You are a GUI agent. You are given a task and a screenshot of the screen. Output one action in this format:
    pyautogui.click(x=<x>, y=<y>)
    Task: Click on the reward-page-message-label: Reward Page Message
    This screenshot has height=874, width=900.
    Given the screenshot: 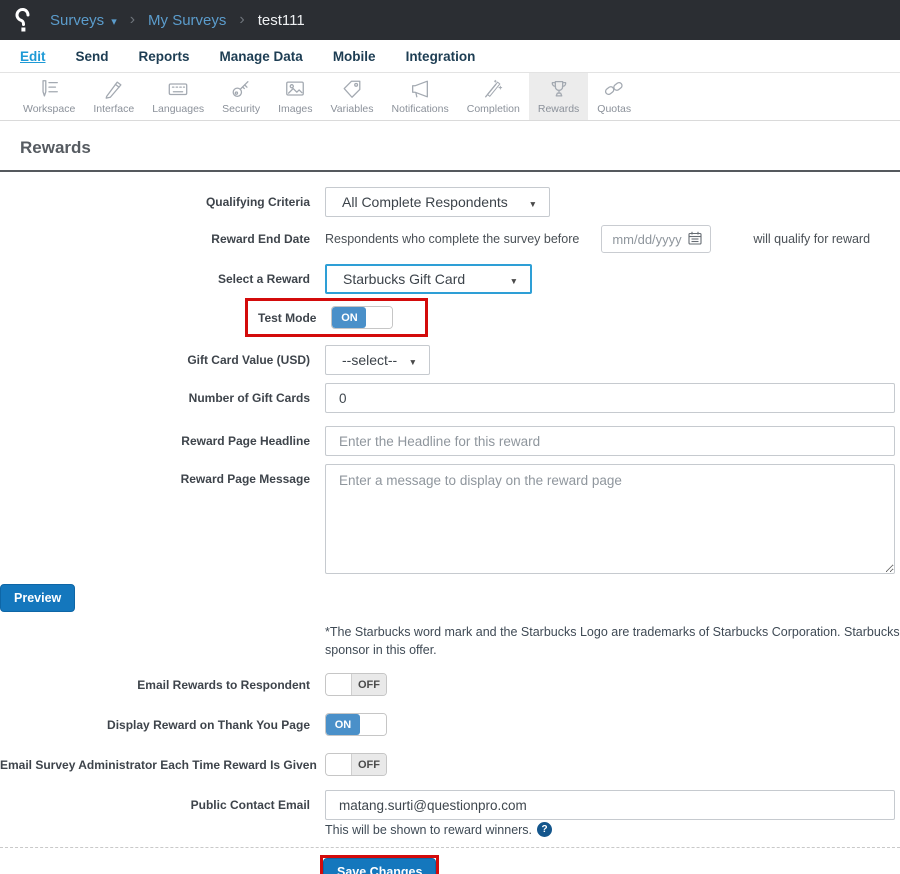 What is the action you would take?
    pyautogui.click(x=245, y=479)
    